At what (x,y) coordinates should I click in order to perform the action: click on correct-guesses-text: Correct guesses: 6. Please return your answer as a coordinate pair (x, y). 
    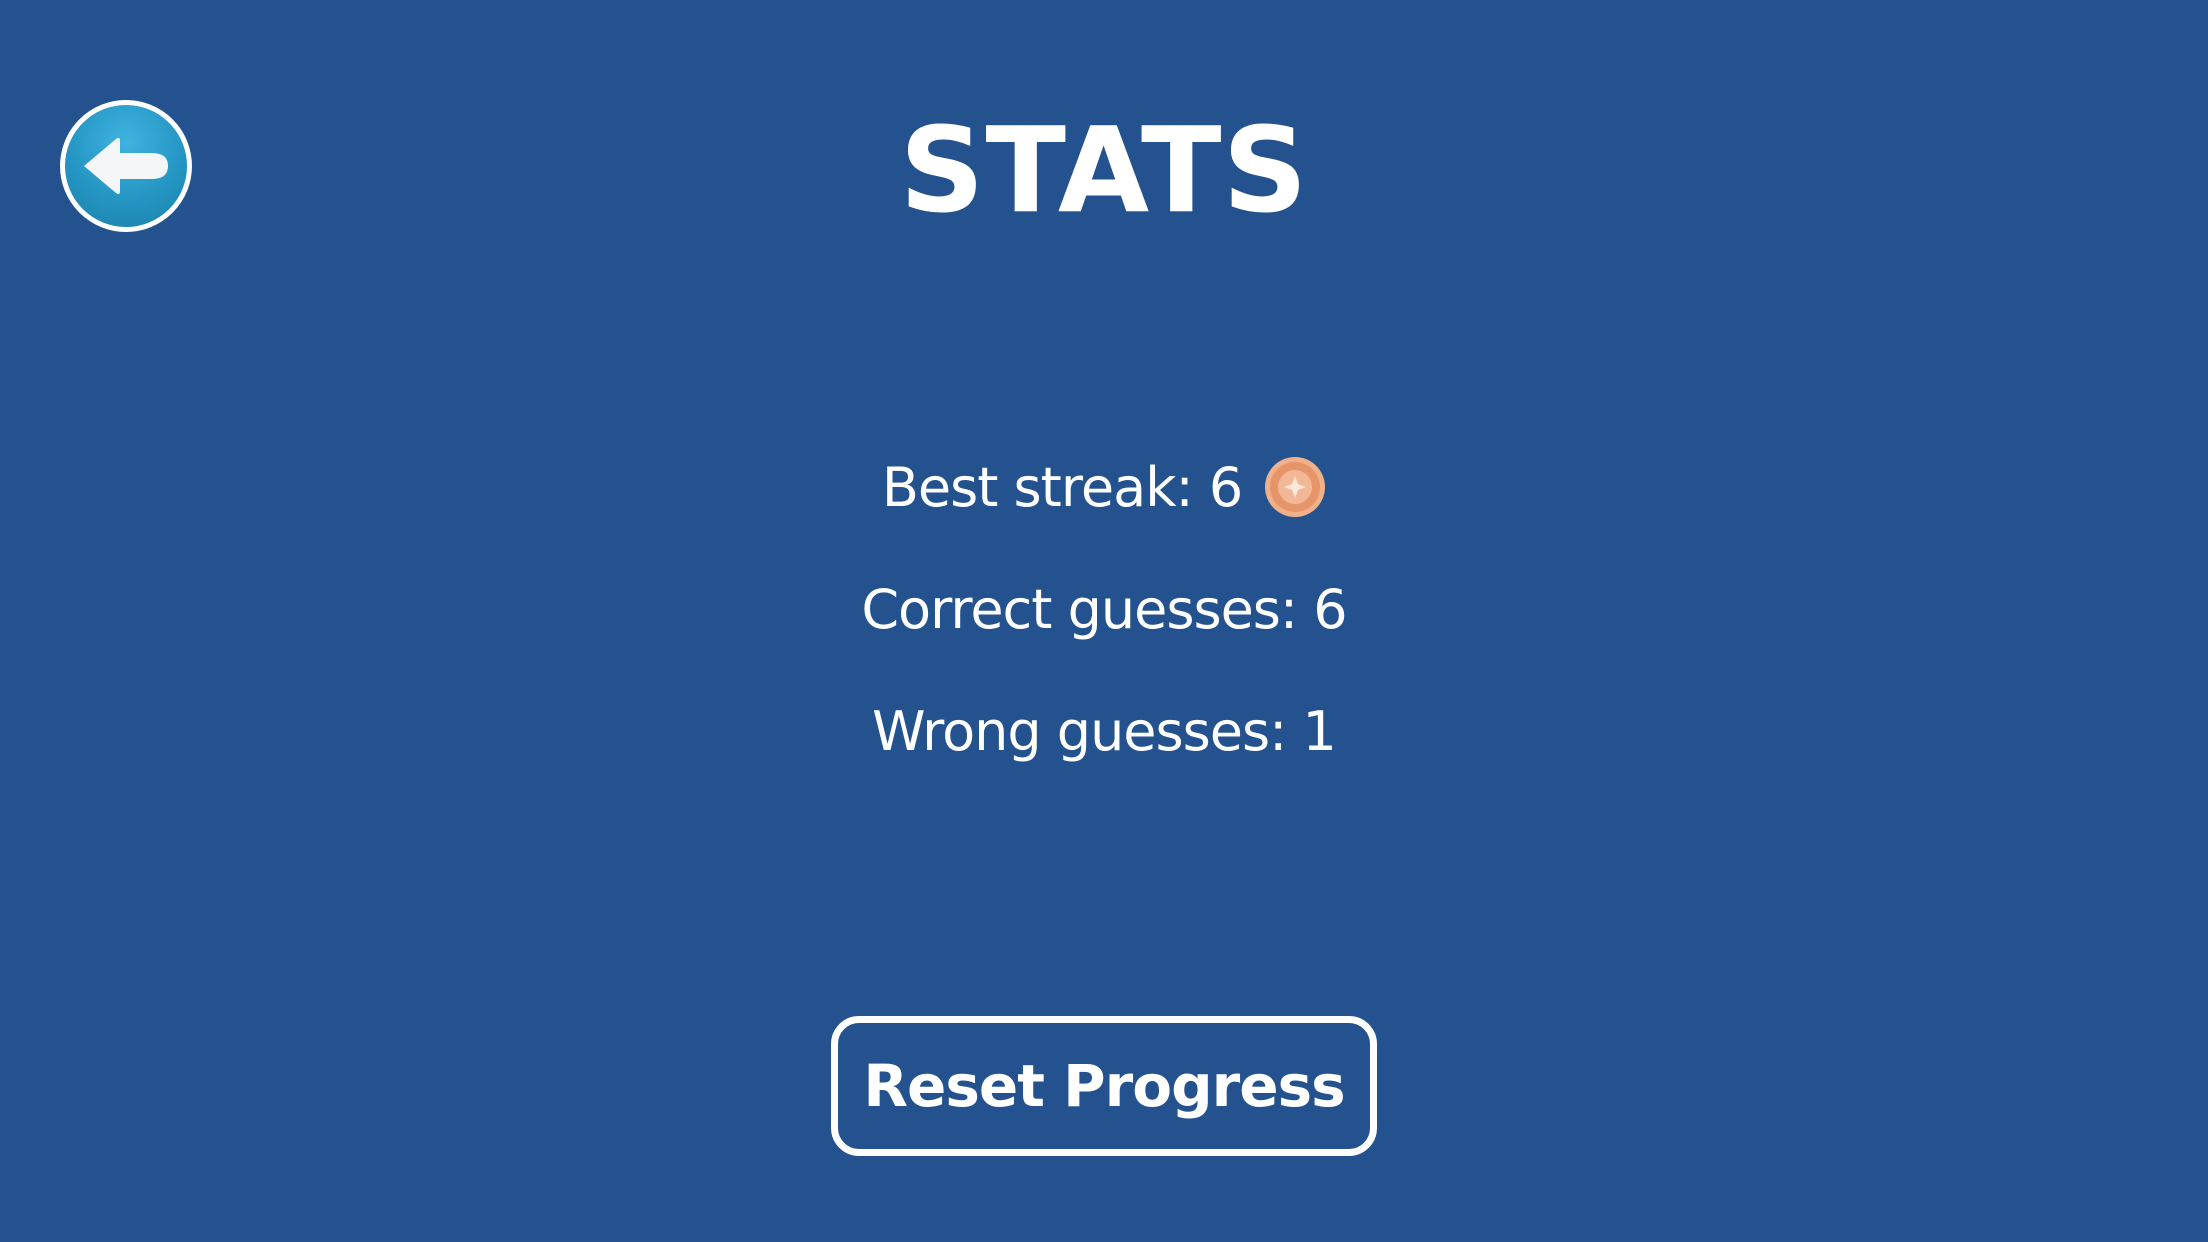
    Looking at the image, I should click on (1104, 609).